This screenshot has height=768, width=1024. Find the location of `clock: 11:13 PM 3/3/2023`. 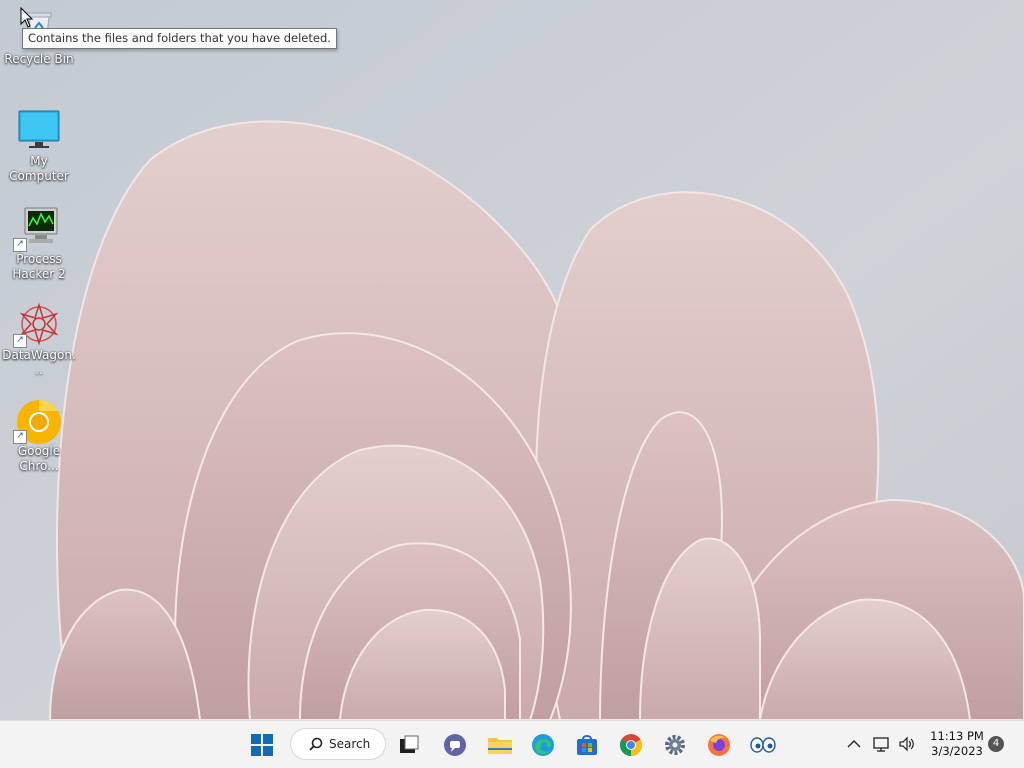

clock: 11:13 PM 3/3/2023 is located at coordinates (957, 744).